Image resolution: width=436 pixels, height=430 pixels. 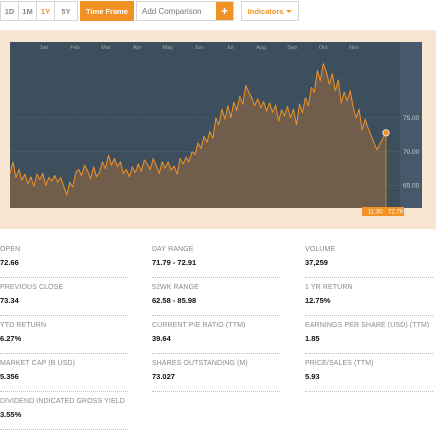 What do you see at coordinates (216, 376) in the screenshot?
I see `stat-item: Shares Outstanding (m) 73.027` at bounding box center [216, 376].